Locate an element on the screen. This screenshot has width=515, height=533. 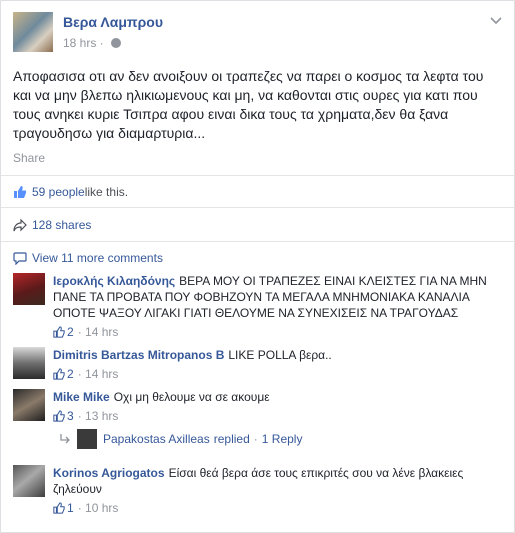
post-author: Βερα Λαμπρου is located at coordinates (113, 22).